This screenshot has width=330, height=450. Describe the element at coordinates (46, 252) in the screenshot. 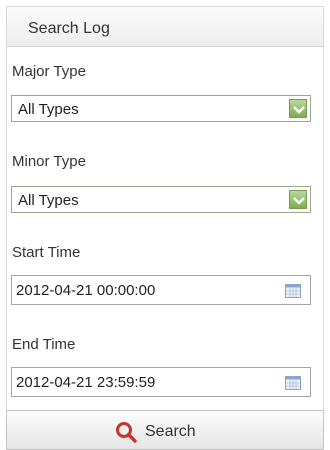

I see `start-time-label: Start Time` at that location.